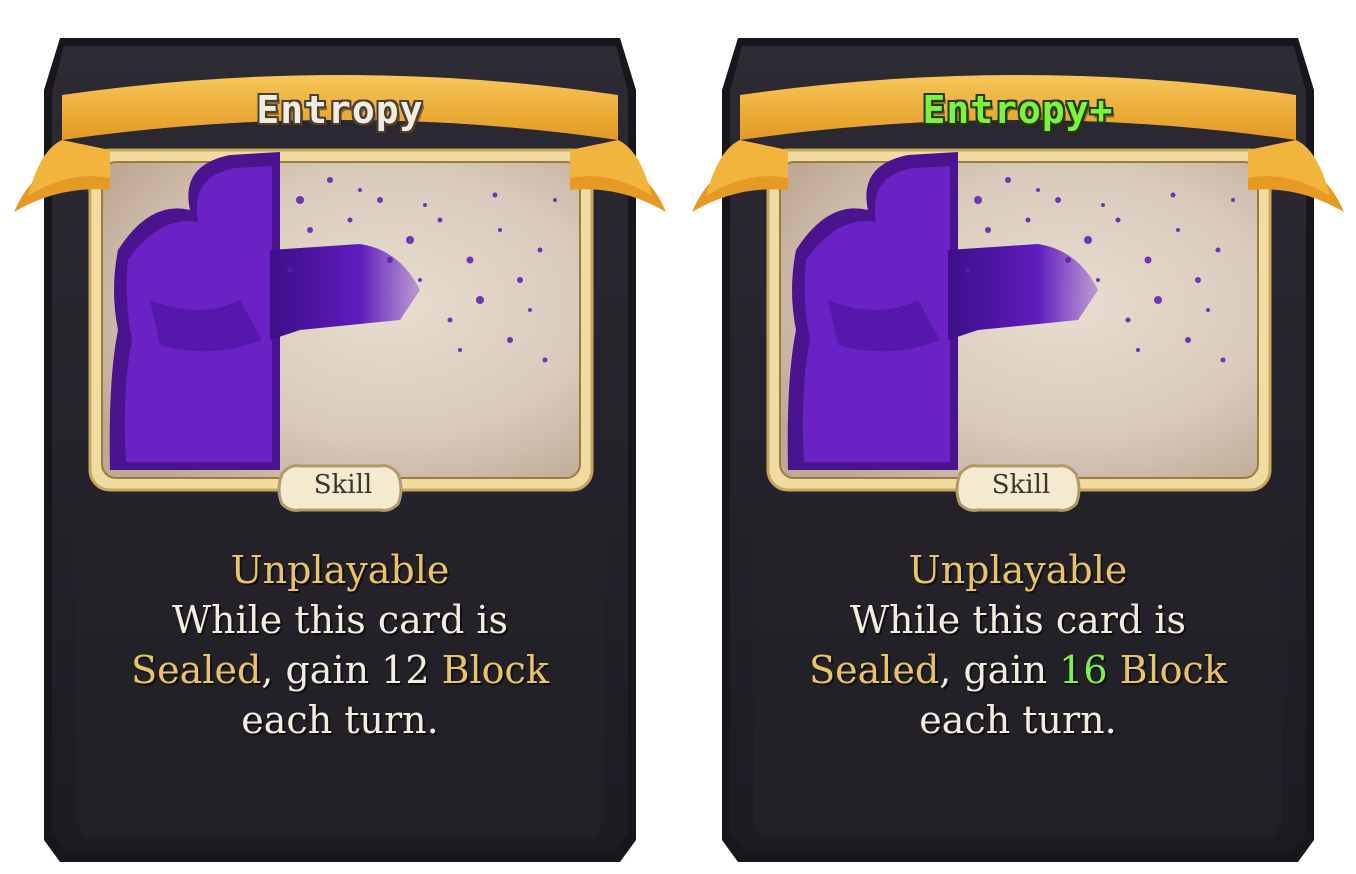  I want to click on desc-line-3: Sealed, gain 12 Block, so click(340, 670).